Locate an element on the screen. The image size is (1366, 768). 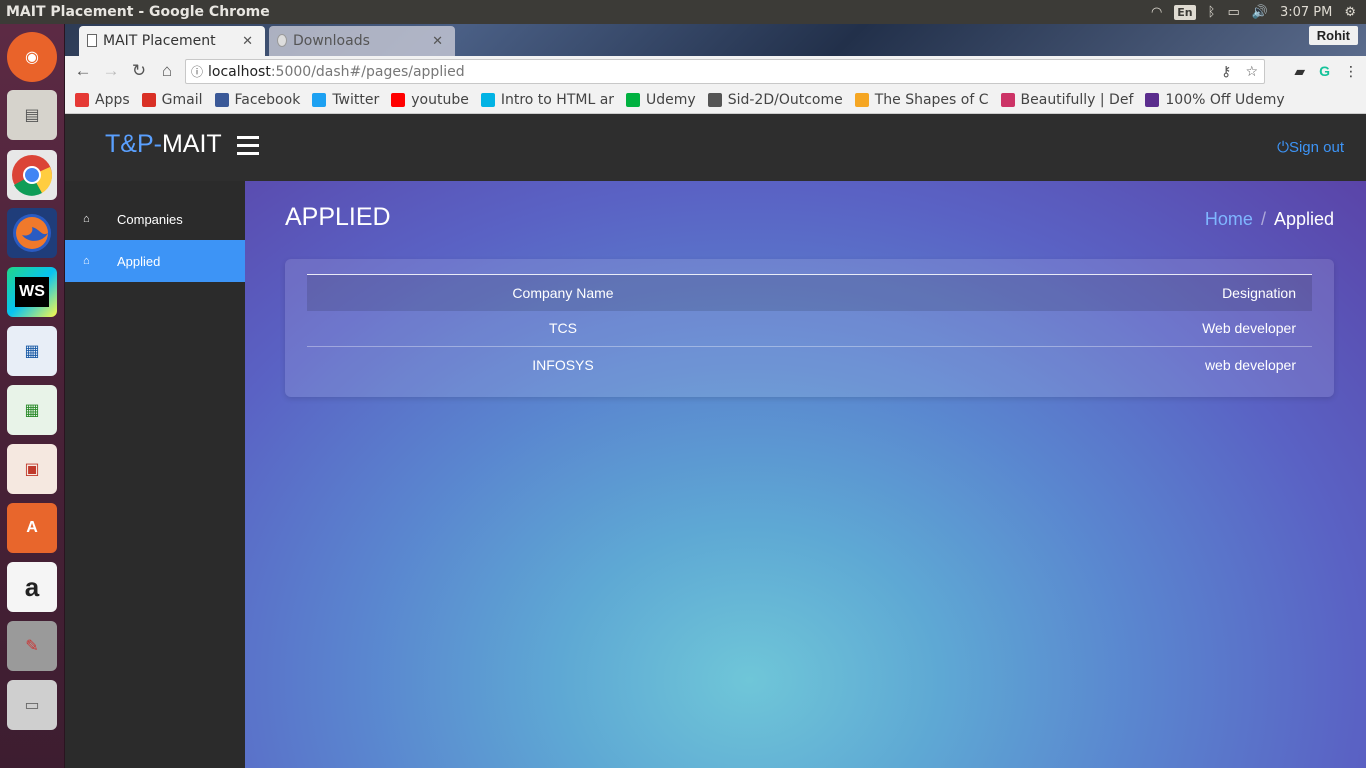
profile-button: Rohit is located at coordinates (1333, 35).